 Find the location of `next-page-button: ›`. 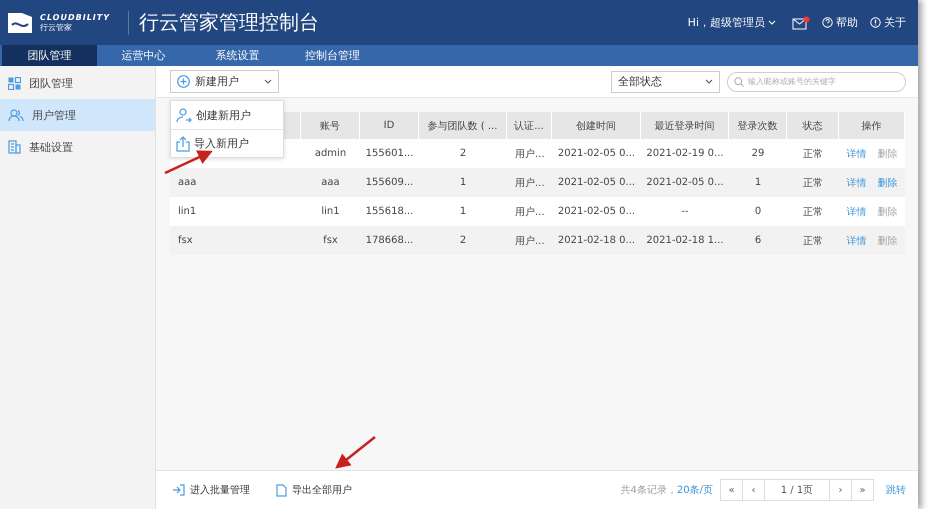

next-page-button: › is located at coordinates (840, 490).